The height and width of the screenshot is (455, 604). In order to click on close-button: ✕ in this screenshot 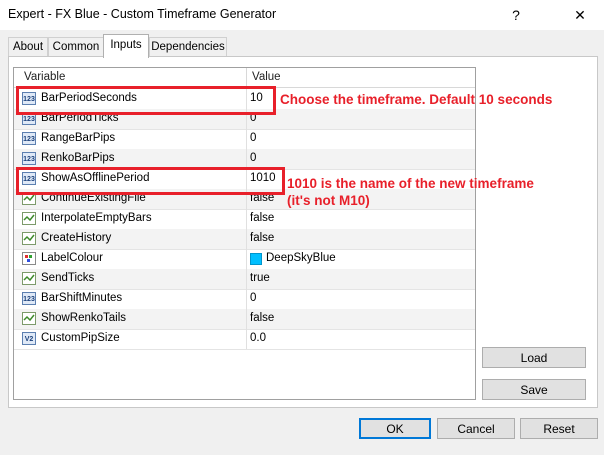, I will do `click(580, 15)`.